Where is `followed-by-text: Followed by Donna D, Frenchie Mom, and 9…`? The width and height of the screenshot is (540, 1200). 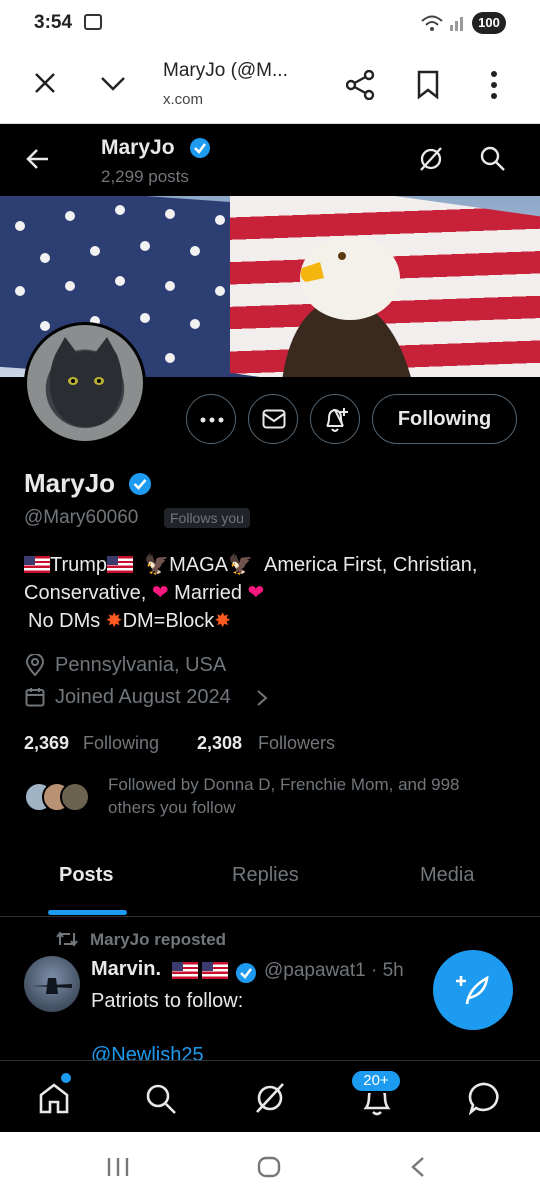
followed-by-text: Followed by Donna D, Frenchie Mom, and 9… is located at coordinates (284, 785).